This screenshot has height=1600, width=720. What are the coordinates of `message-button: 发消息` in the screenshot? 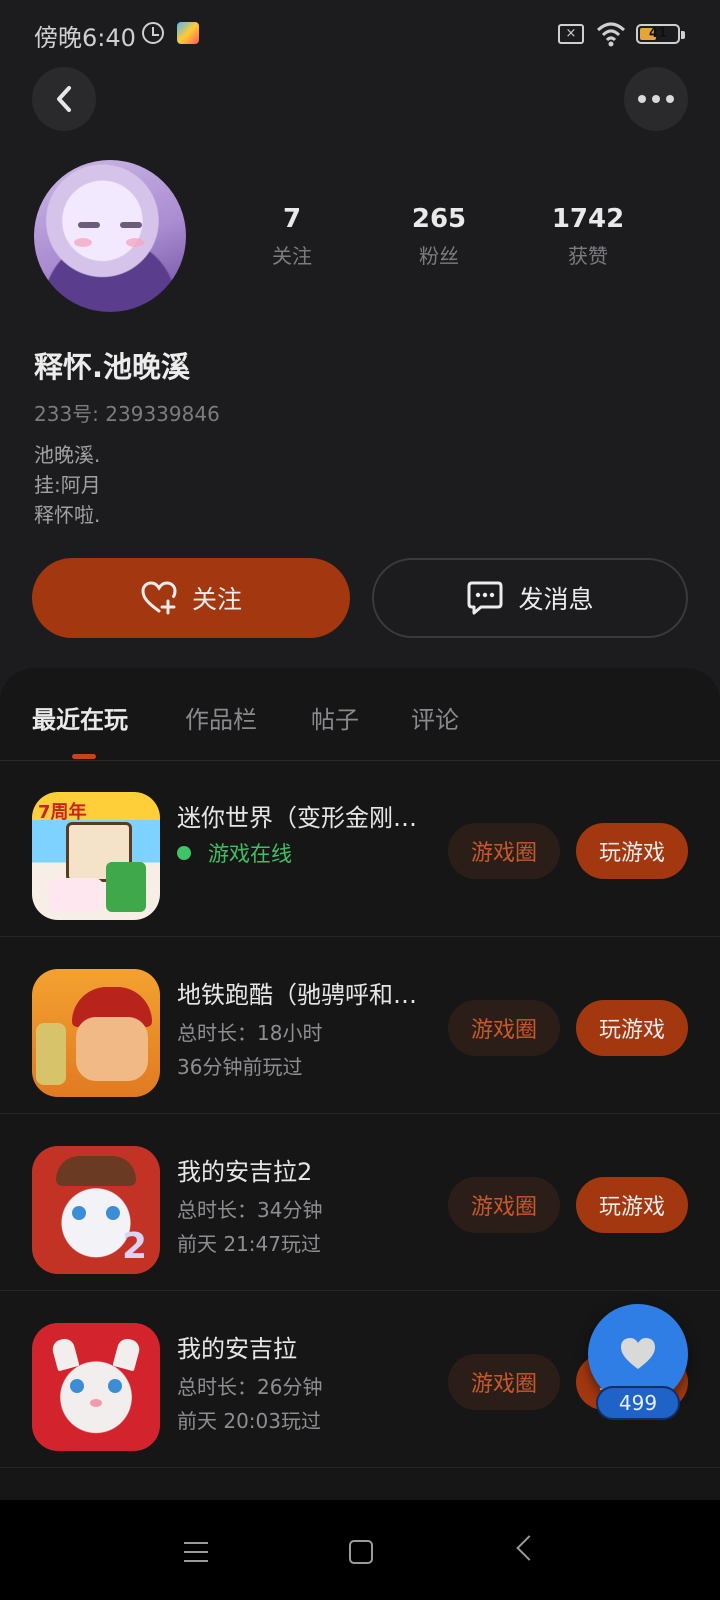 It's located at (530, 598).